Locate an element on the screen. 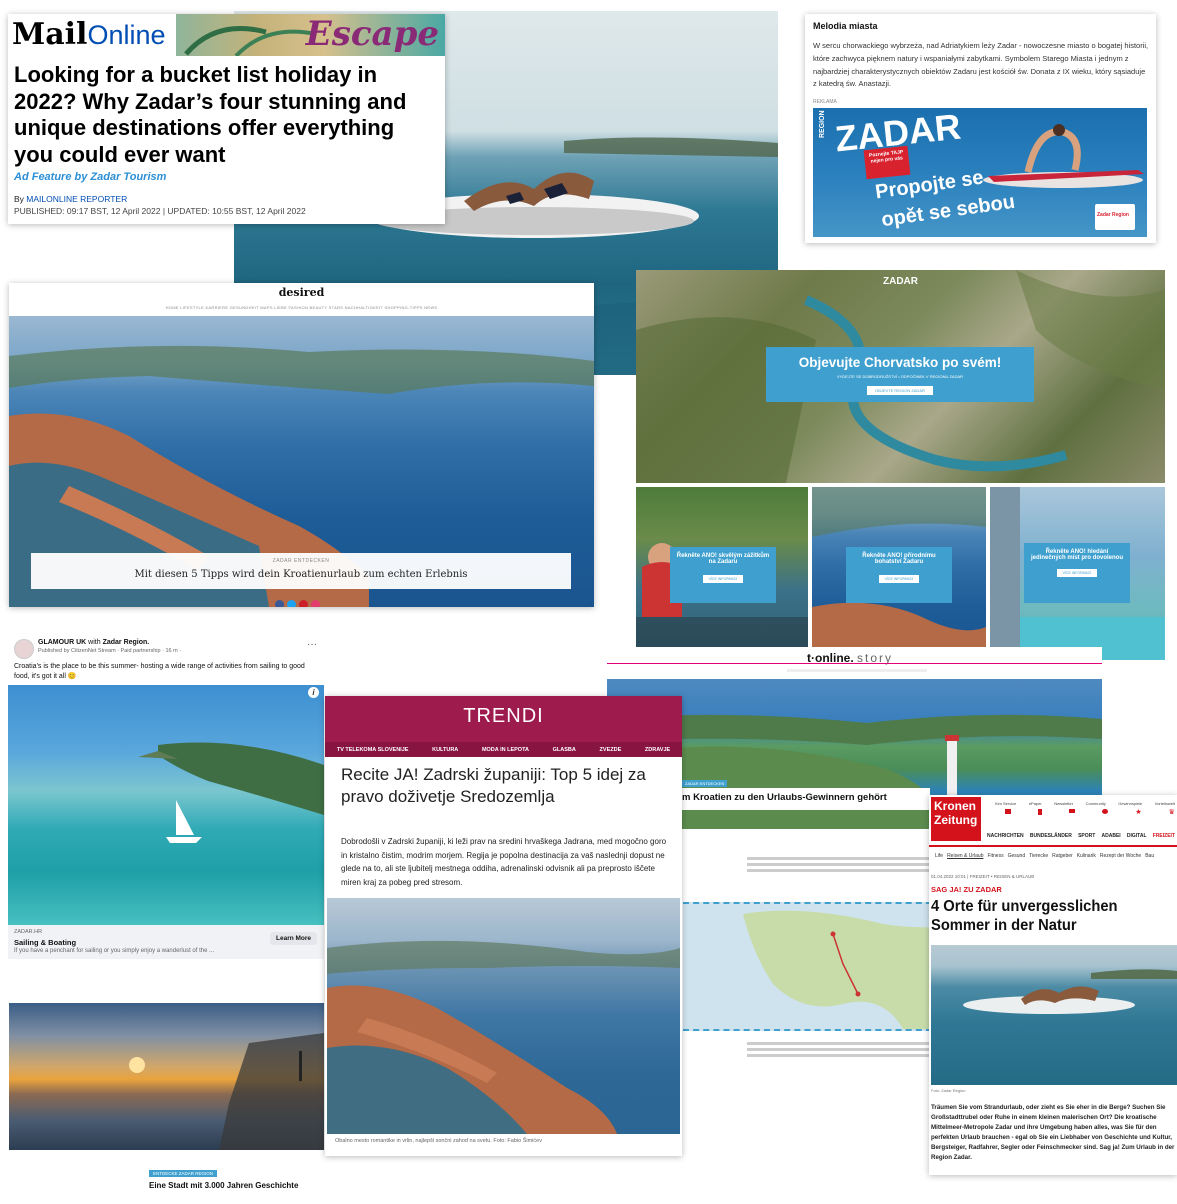 The width and height of the screenshot is (1177, 1204). krone-top-icons: ★ ♛ is located at coordinates (1090, 812).